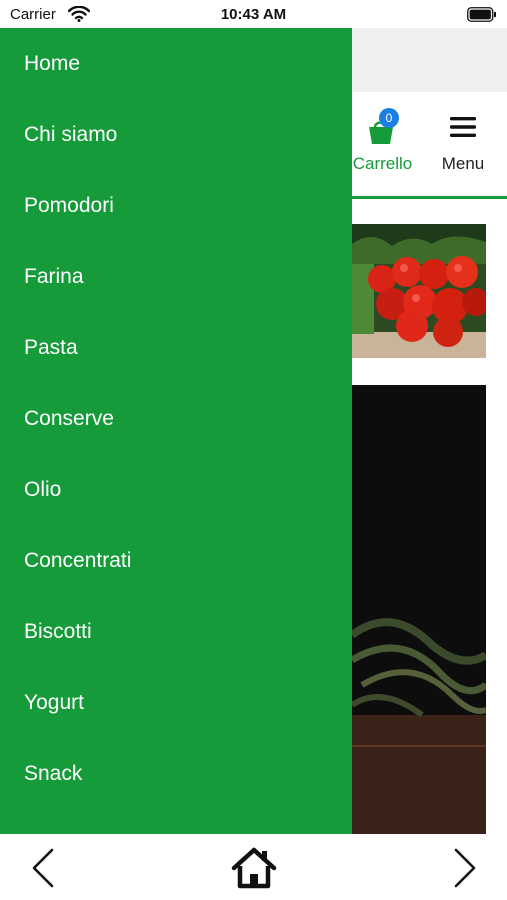  I want to click on chevron-right-icon, so click(465, 868).